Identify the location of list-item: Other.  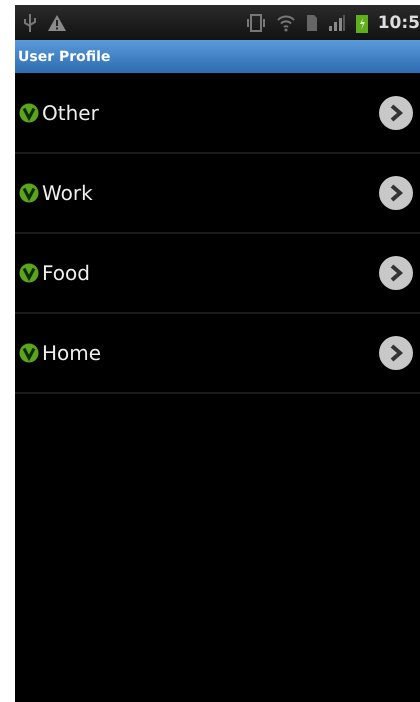
(217, 114).